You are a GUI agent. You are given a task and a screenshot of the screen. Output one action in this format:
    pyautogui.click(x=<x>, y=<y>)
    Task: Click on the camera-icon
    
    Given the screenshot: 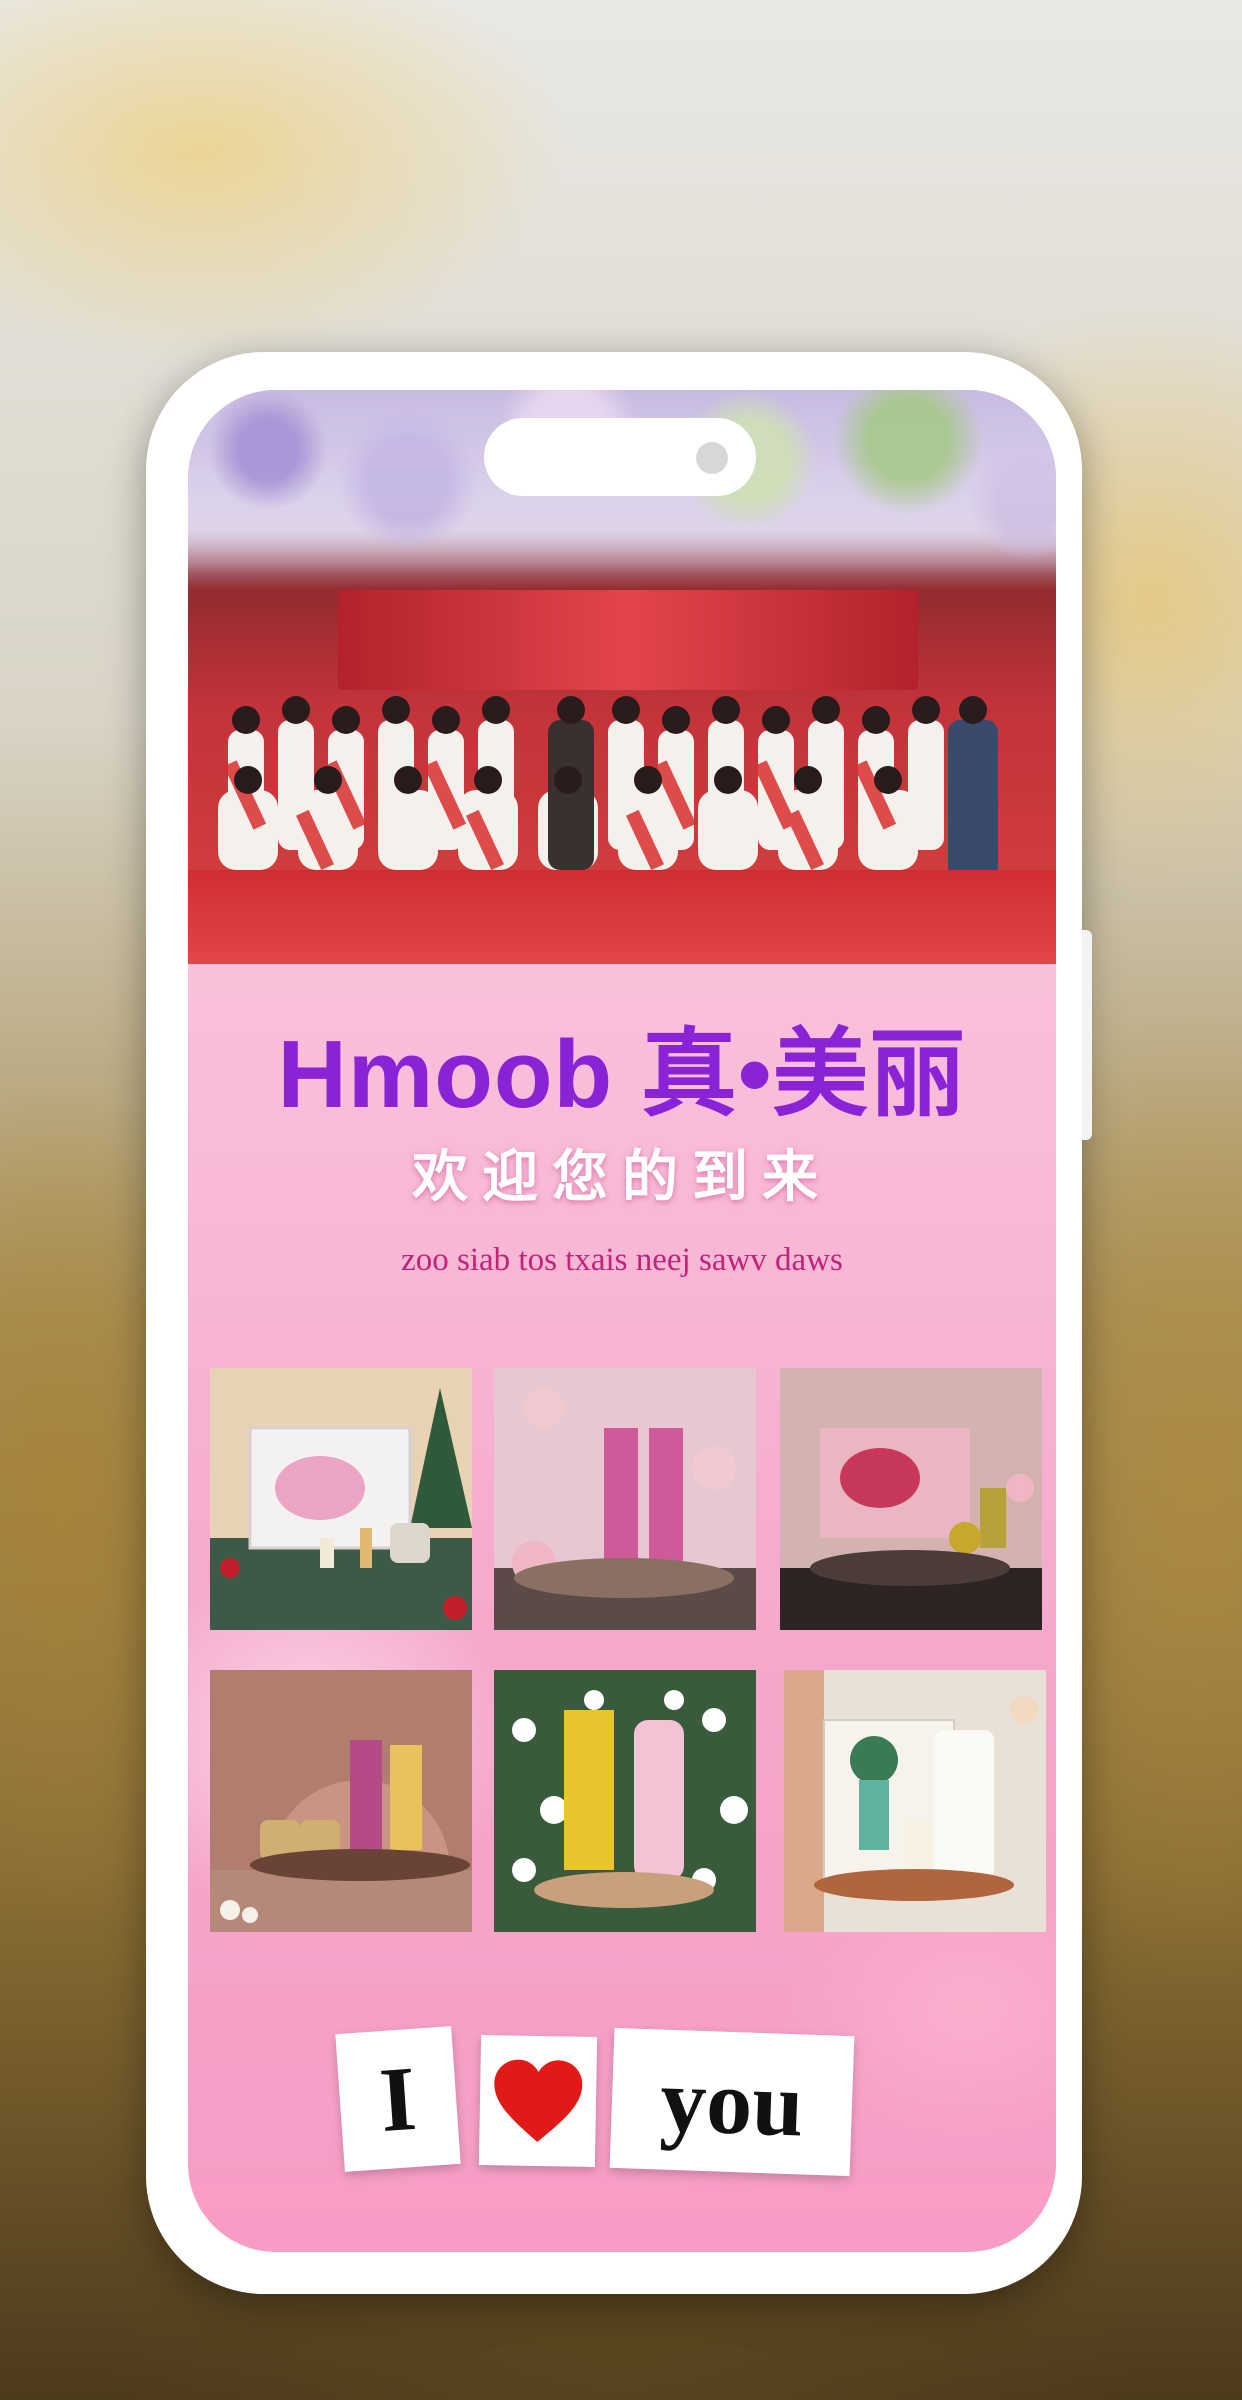 What is the action you would take?
    pyautogui.click(x=712, y=458)
    